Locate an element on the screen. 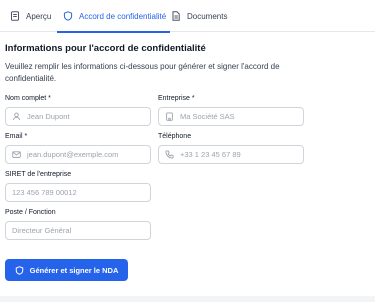 This screenshot has width=375, height=302. email-label: Email * is located at coordinates (16, 136).